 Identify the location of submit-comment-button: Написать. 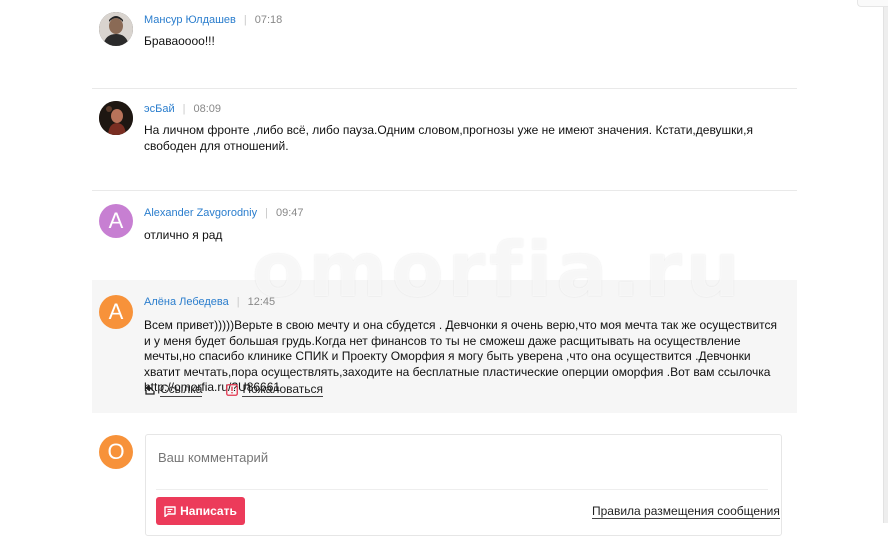
(200, 511).